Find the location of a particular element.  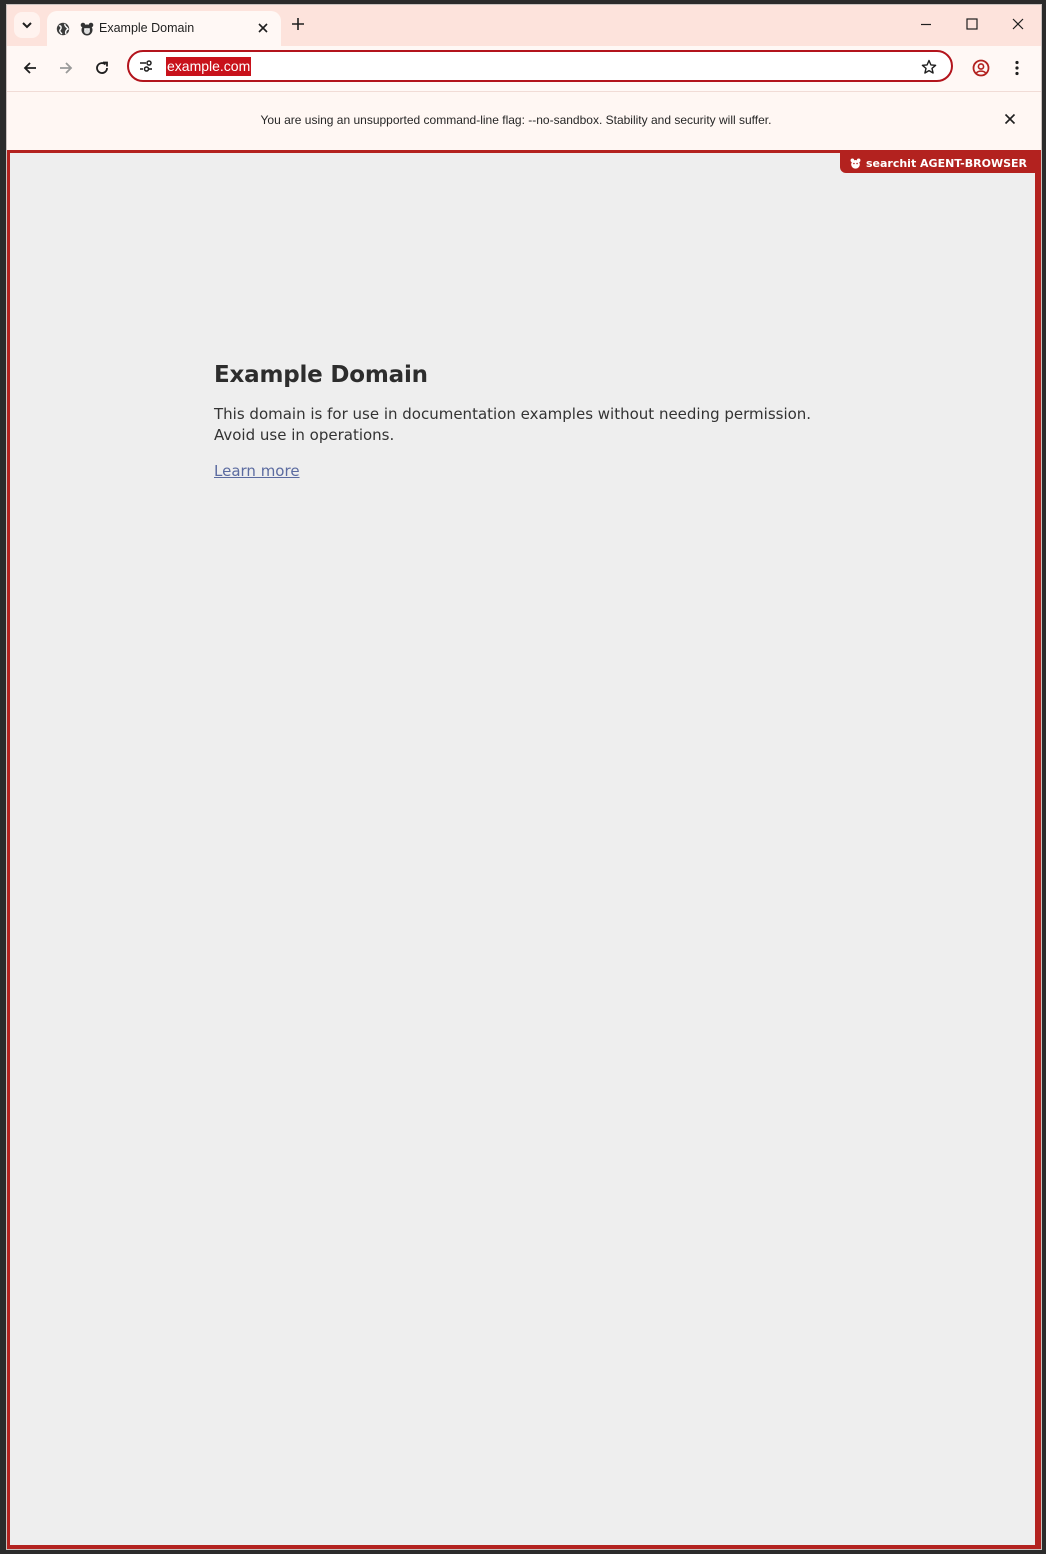

menu-icon is located at coordinates (1017, 68).